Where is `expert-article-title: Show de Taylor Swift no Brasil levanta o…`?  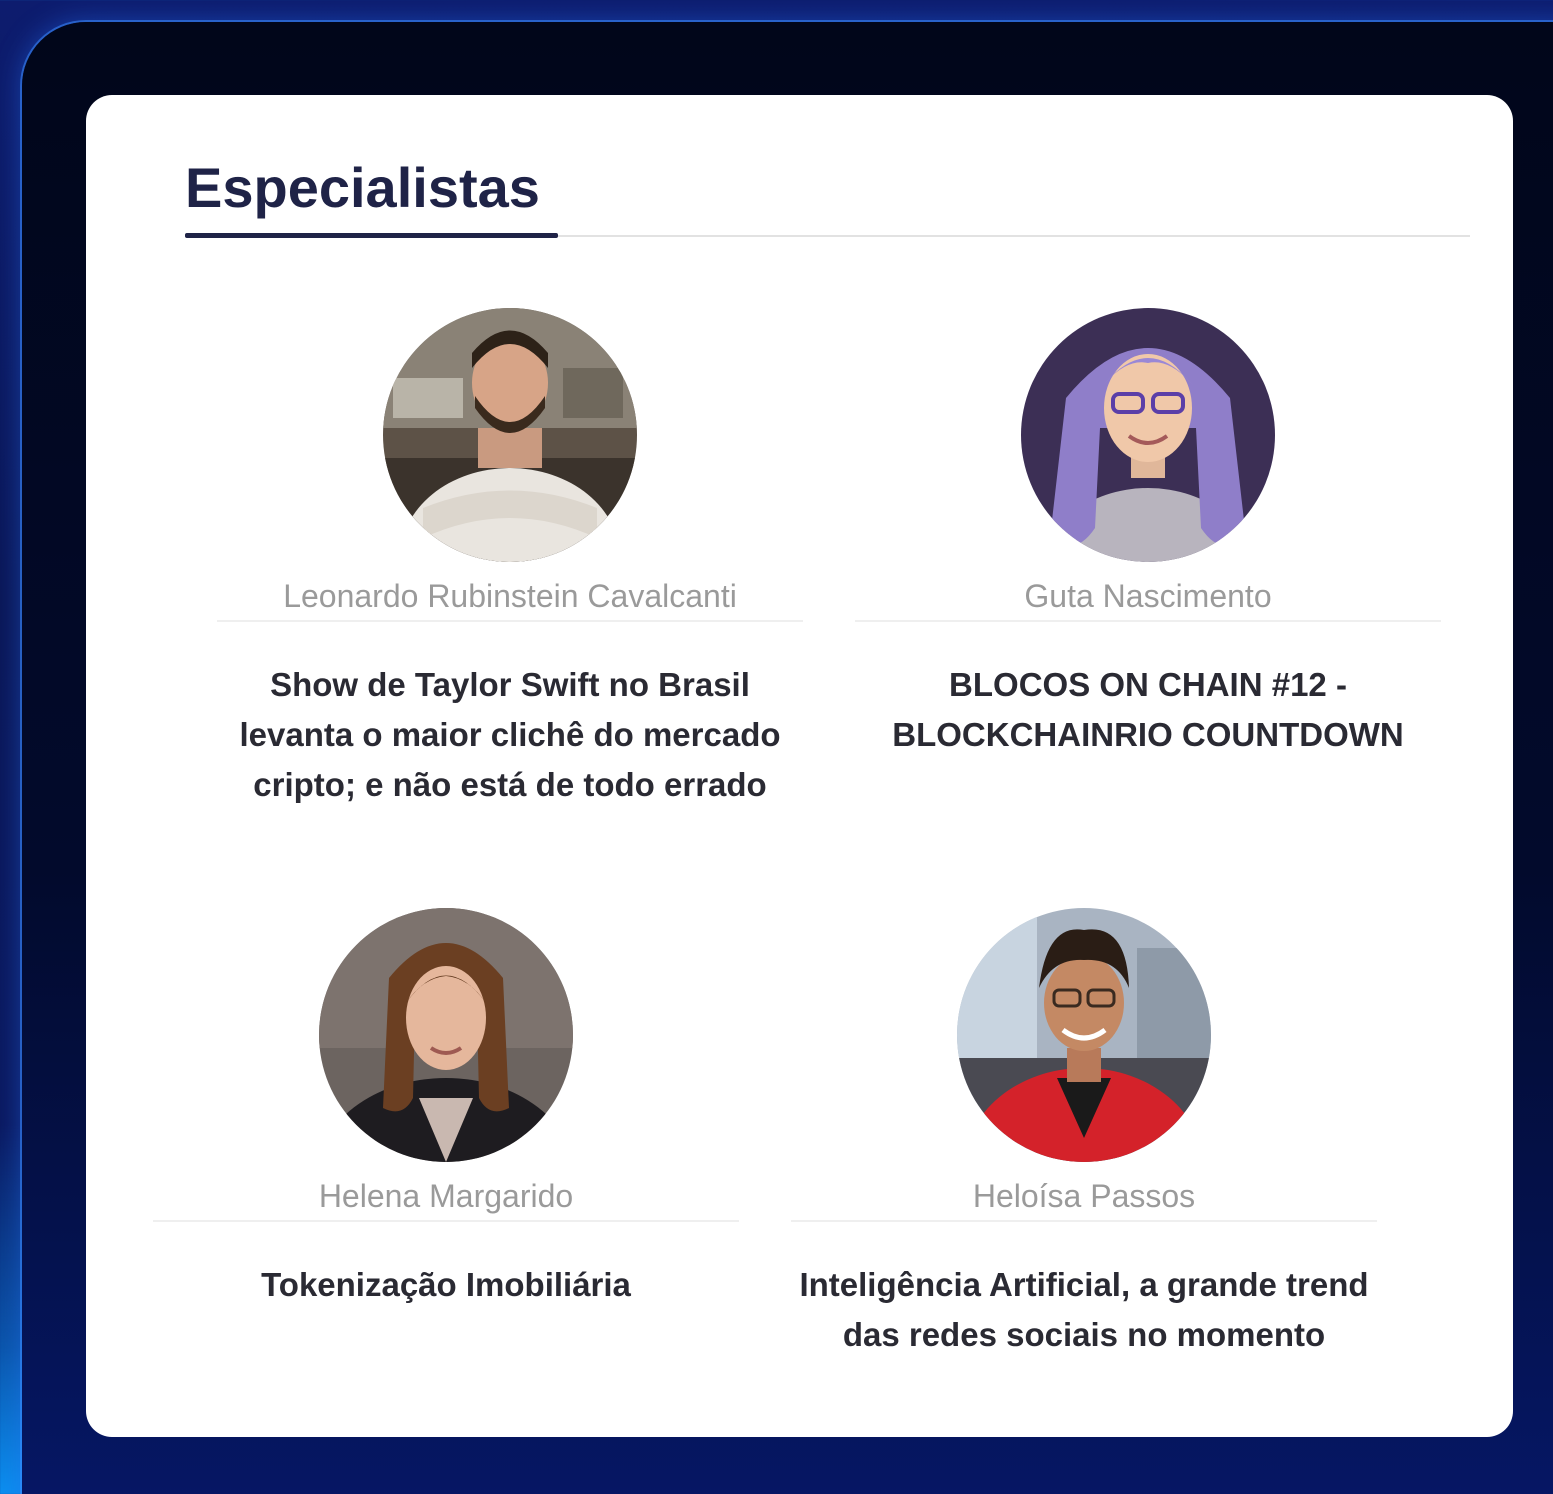
expert-article-title: Show de Taylor Swift no Brasil levanta o… is located at coordinates (510, 735).